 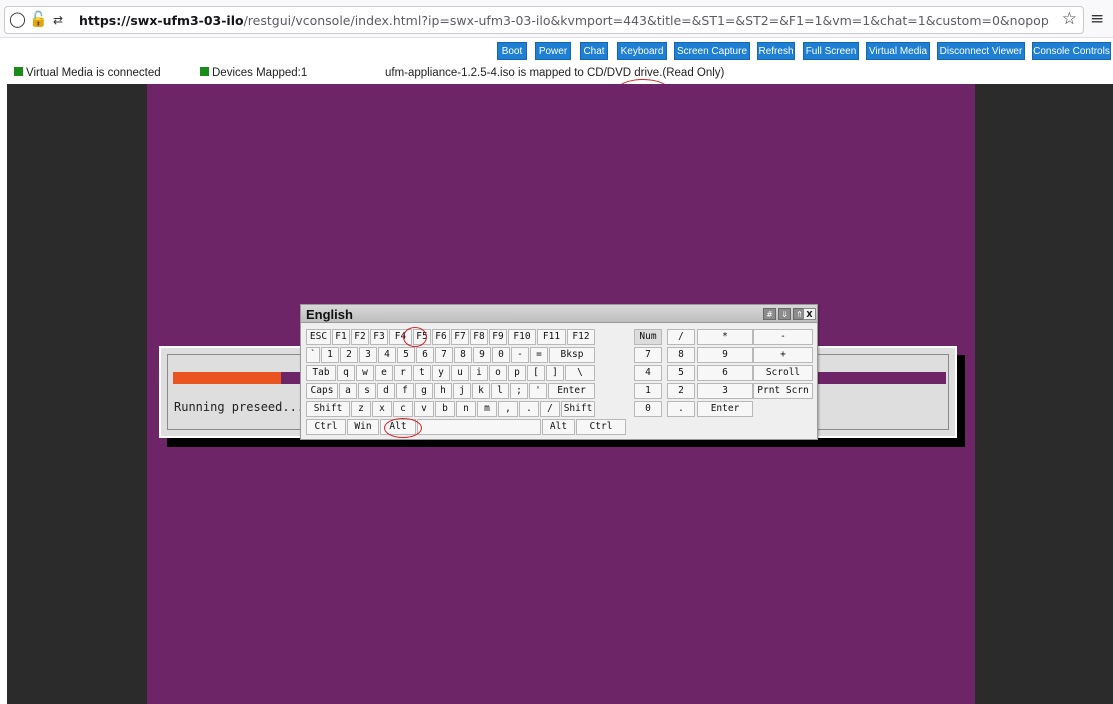 What do you see at coordinates (384, 373) in the screenshot?
I see `key-e: e` at bounding box center [384, 373].